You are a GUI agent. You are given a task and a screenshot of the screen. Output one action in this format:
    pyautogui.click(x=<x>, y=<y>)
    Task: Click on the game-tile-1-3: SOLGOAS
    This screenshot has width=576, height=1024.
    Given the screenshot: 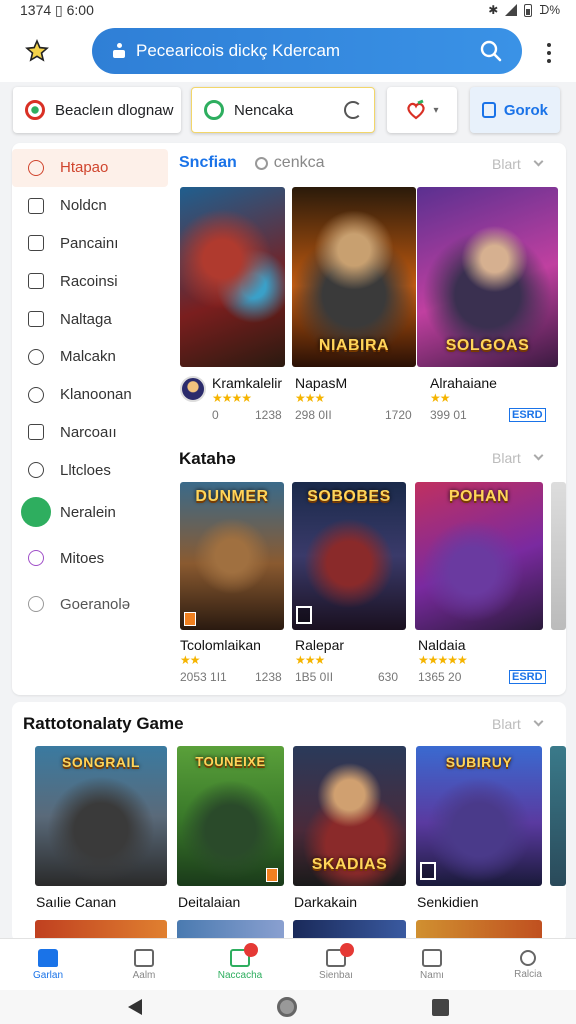 What is the action you would take?
    pyautogui.click(x=487, y=277)
    